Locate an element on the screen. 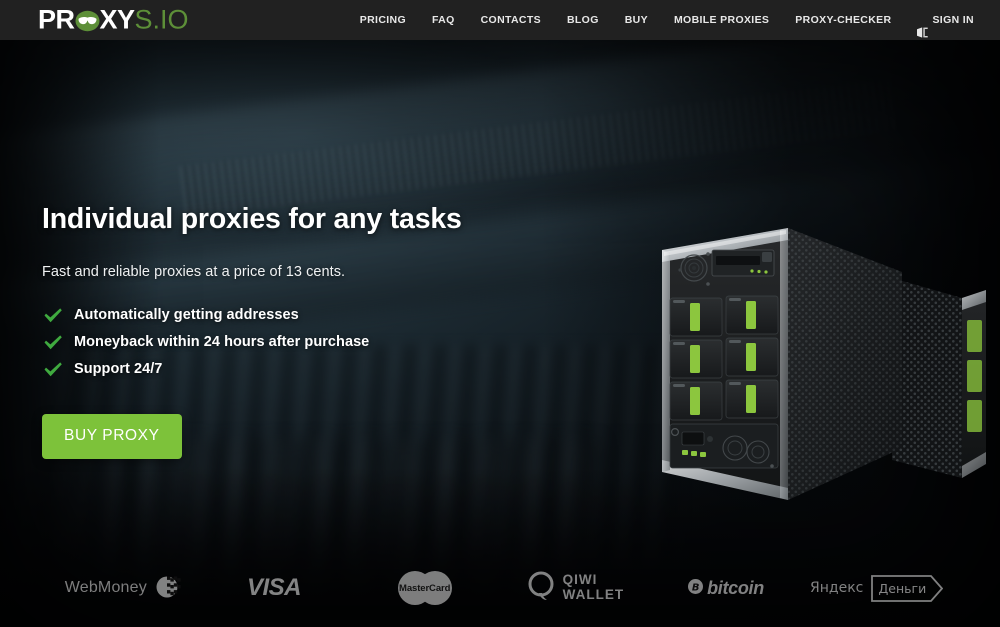 The image size is (1000, 627). nav-faq: FAQ is located at coordinates (443, 20).